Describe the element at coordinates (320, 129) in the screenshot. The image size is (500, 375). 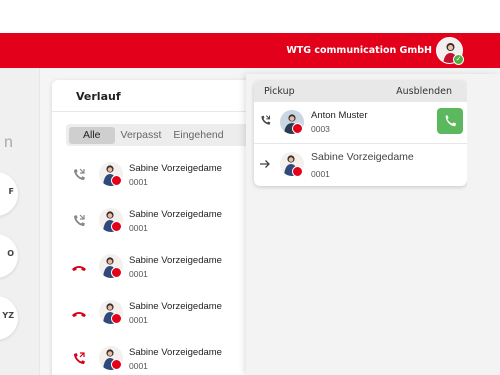
I see `contact-number: 0003` at that location.